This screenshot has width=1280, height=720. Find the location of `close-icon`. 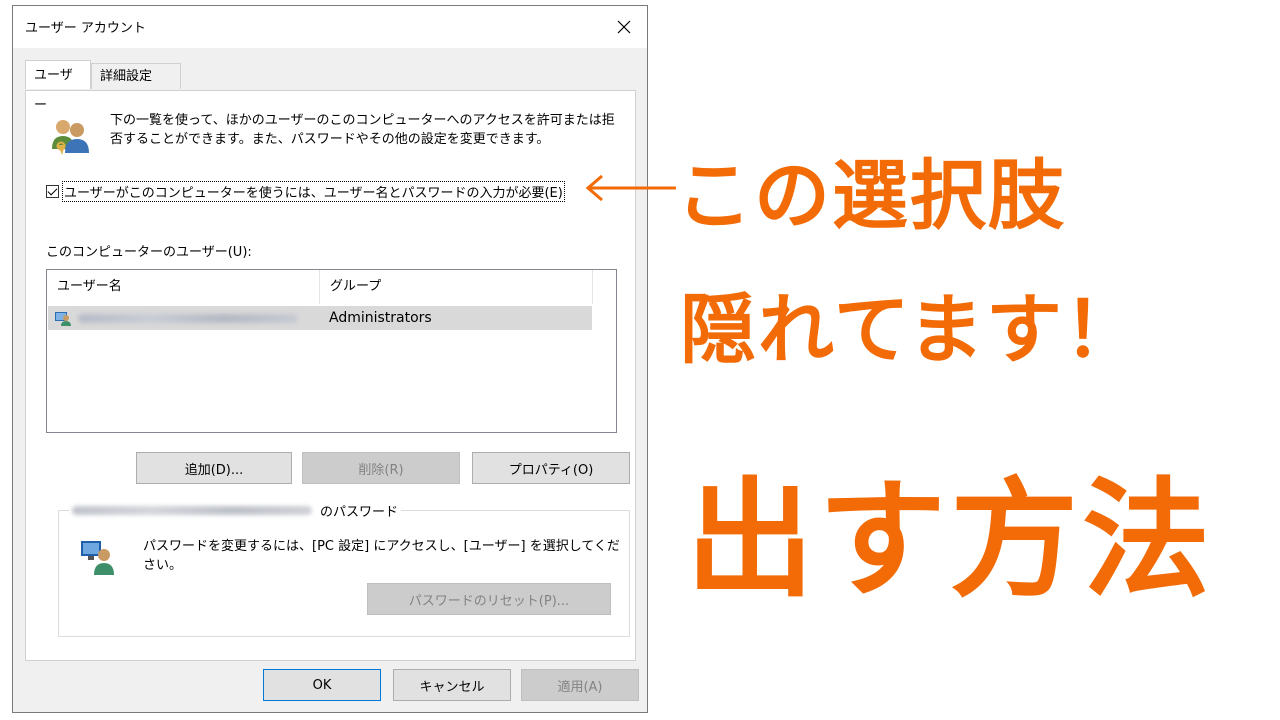

close-icon is located at coordinates (624, 27).